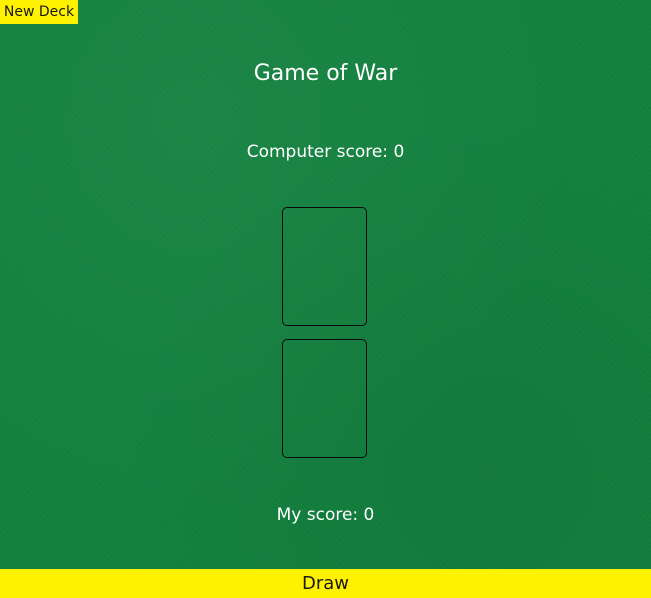  Describe the element at coordinates (325, 515) in the screenshot. I see `player-score: My score: 0` at that location.